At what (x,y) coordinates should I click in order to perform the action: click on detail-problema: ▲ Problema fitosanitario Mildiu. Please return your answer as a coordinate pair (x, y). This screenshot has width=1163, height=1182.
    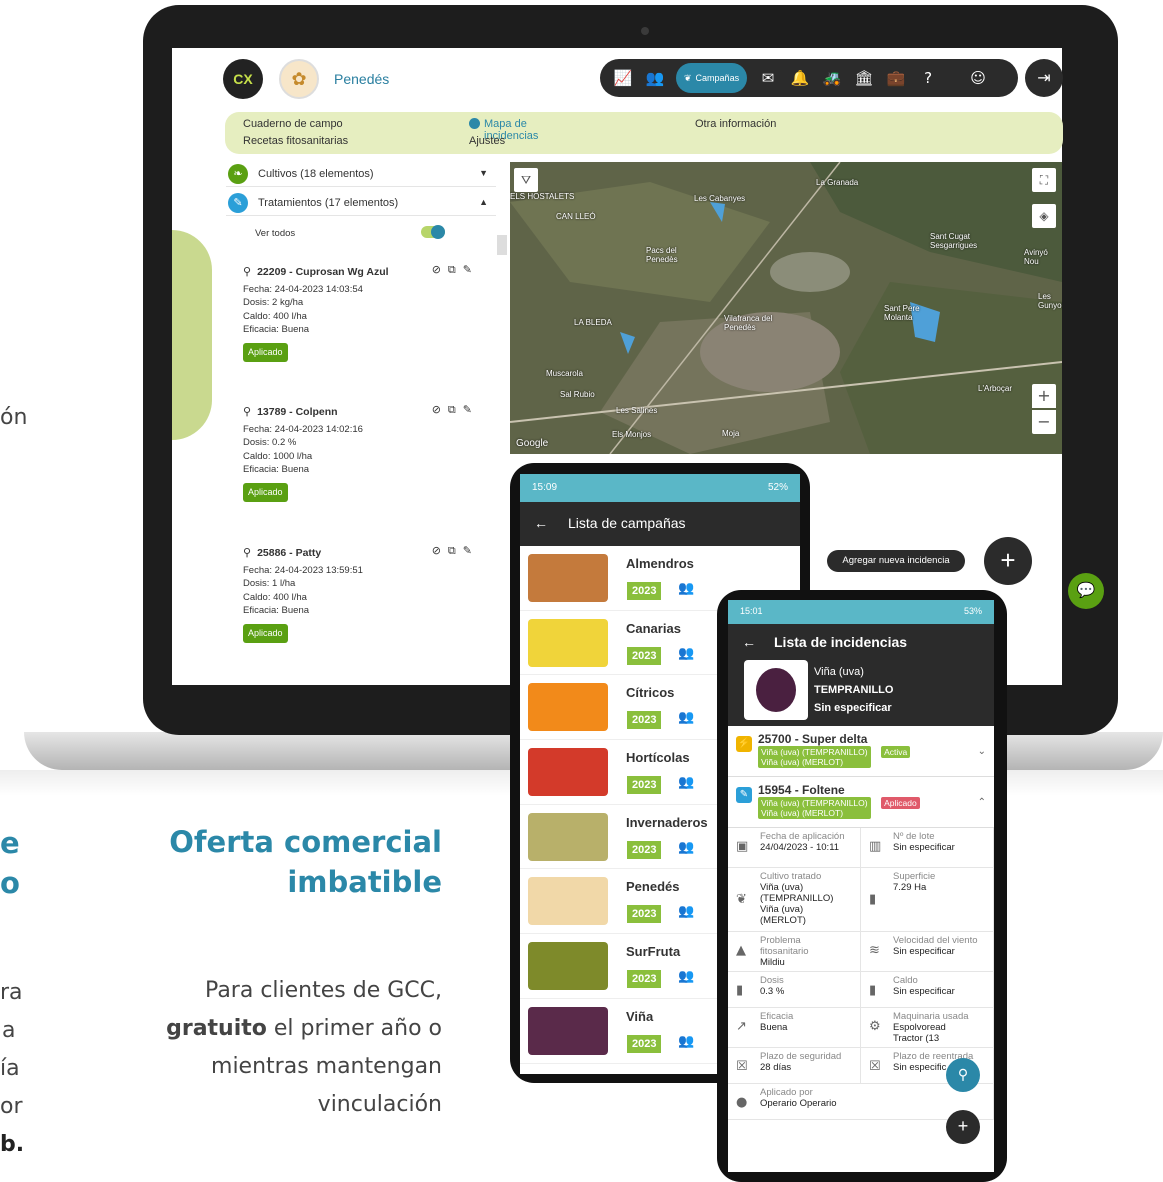
    Looking at the image, I should click on (794, 952).